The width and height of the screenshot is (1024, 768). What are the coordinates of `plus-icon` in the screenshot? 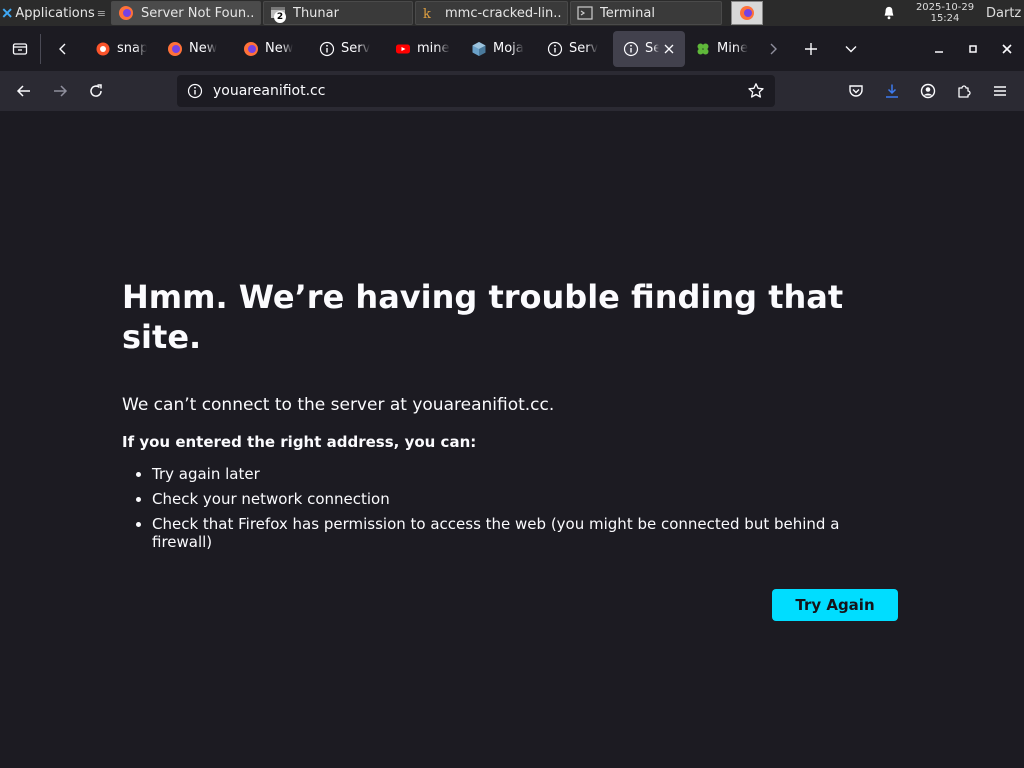 It's located at (811, 48).